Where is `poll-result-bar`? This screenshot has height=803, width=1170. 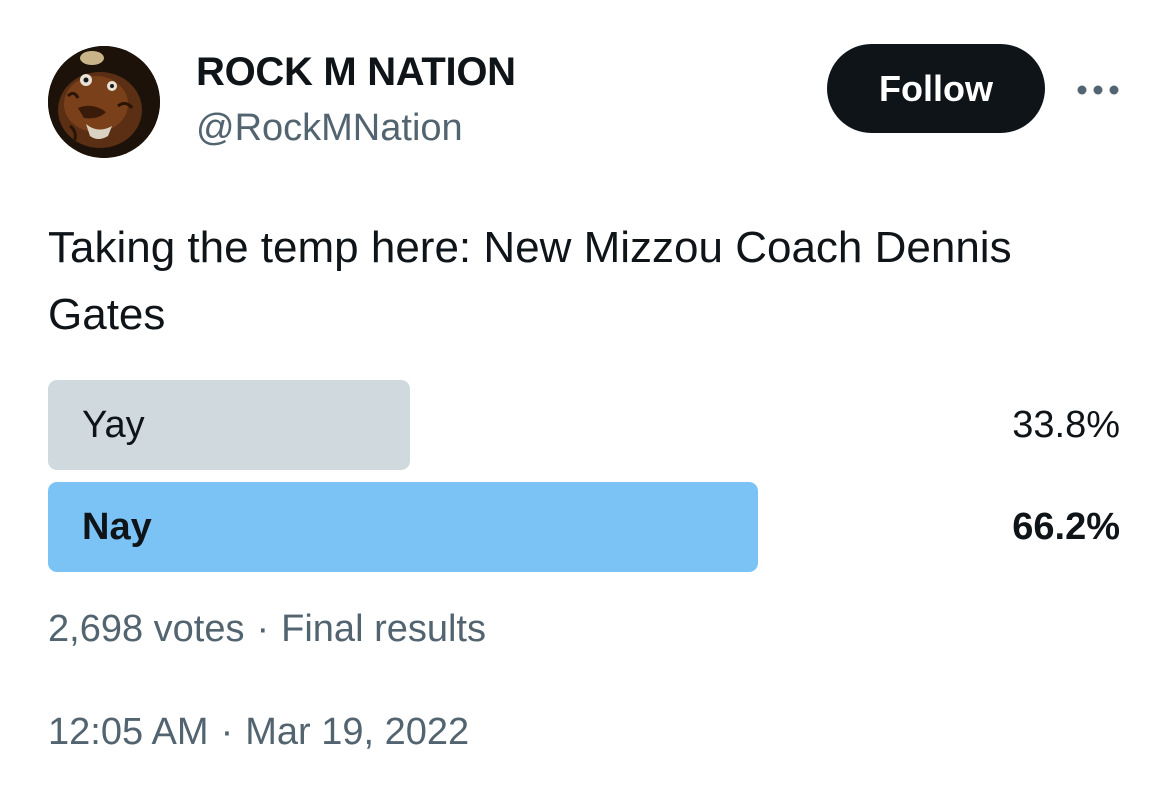
poll-result-bar is located at coordinates (403, 527).